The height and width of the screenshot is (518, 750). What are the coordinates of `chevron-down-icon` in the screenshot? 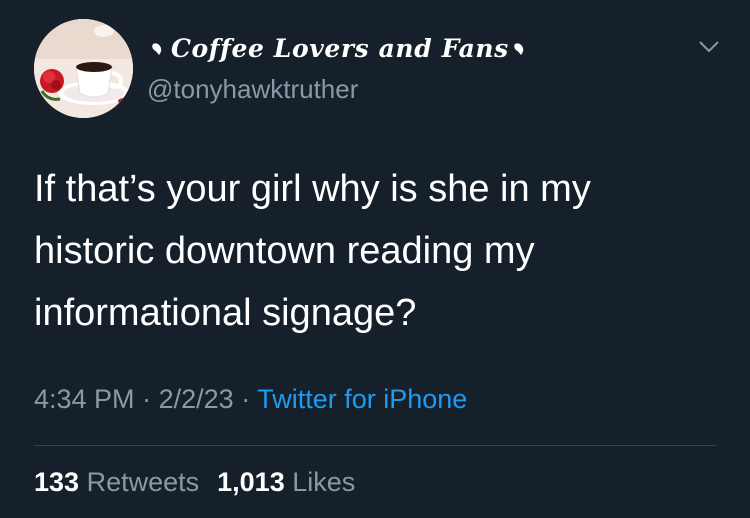 It's located at (709, 47).